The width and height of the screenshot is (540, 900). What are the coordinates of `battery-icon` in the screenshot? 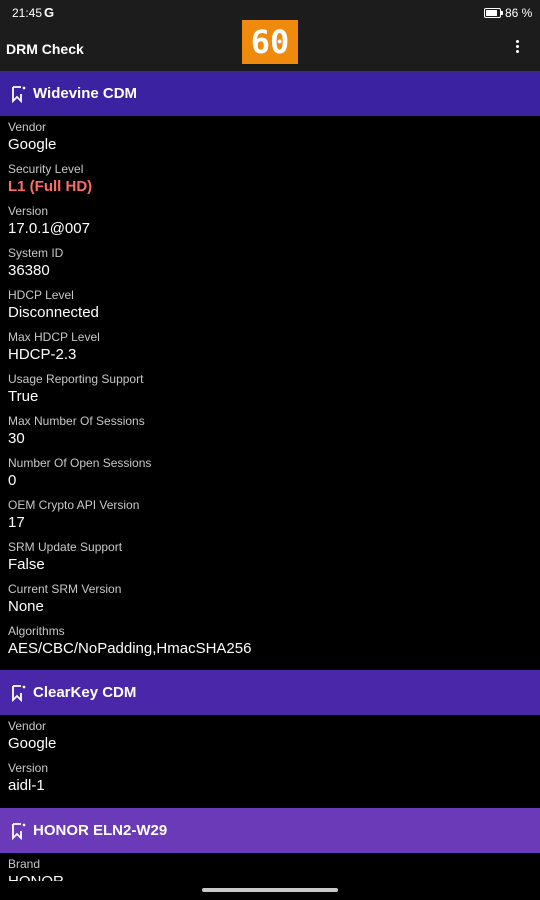 It's located at (493, 13).